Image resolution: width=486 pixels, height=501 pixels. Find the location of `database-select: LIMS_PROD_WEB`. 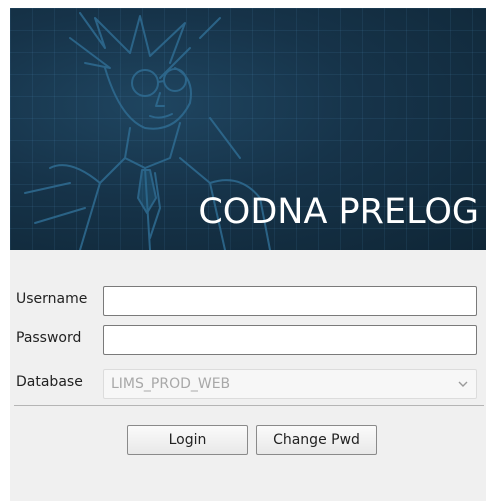

database-select: LIMS_PROD_WEB is located at coordinates (290, 384).